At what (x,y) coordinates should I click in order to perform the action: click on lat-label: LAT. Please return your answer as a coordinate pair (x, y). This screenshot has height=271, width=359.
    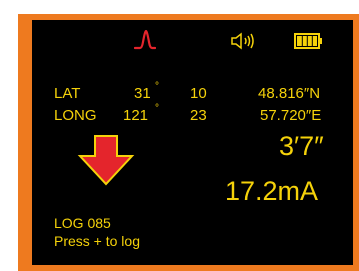
    Looking at the image, I should click on (67, 93).